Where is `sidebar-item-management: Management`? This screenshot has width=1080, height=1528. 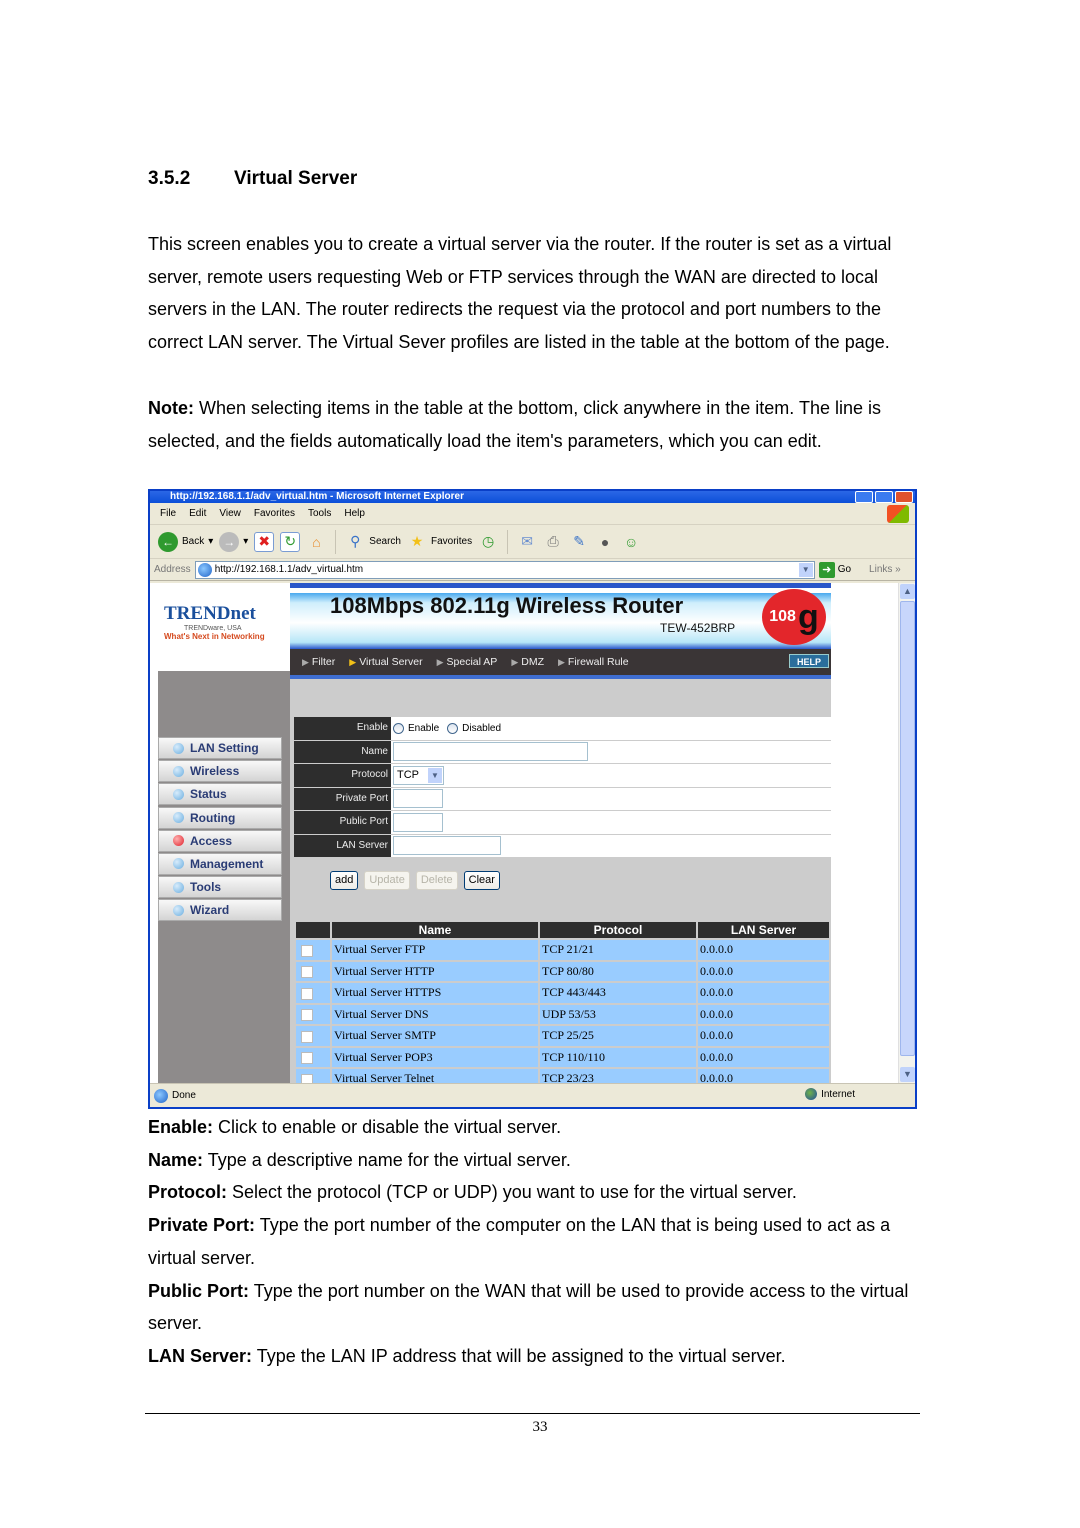
sidebar-item-management: Management is located at coordinates (220, 863).